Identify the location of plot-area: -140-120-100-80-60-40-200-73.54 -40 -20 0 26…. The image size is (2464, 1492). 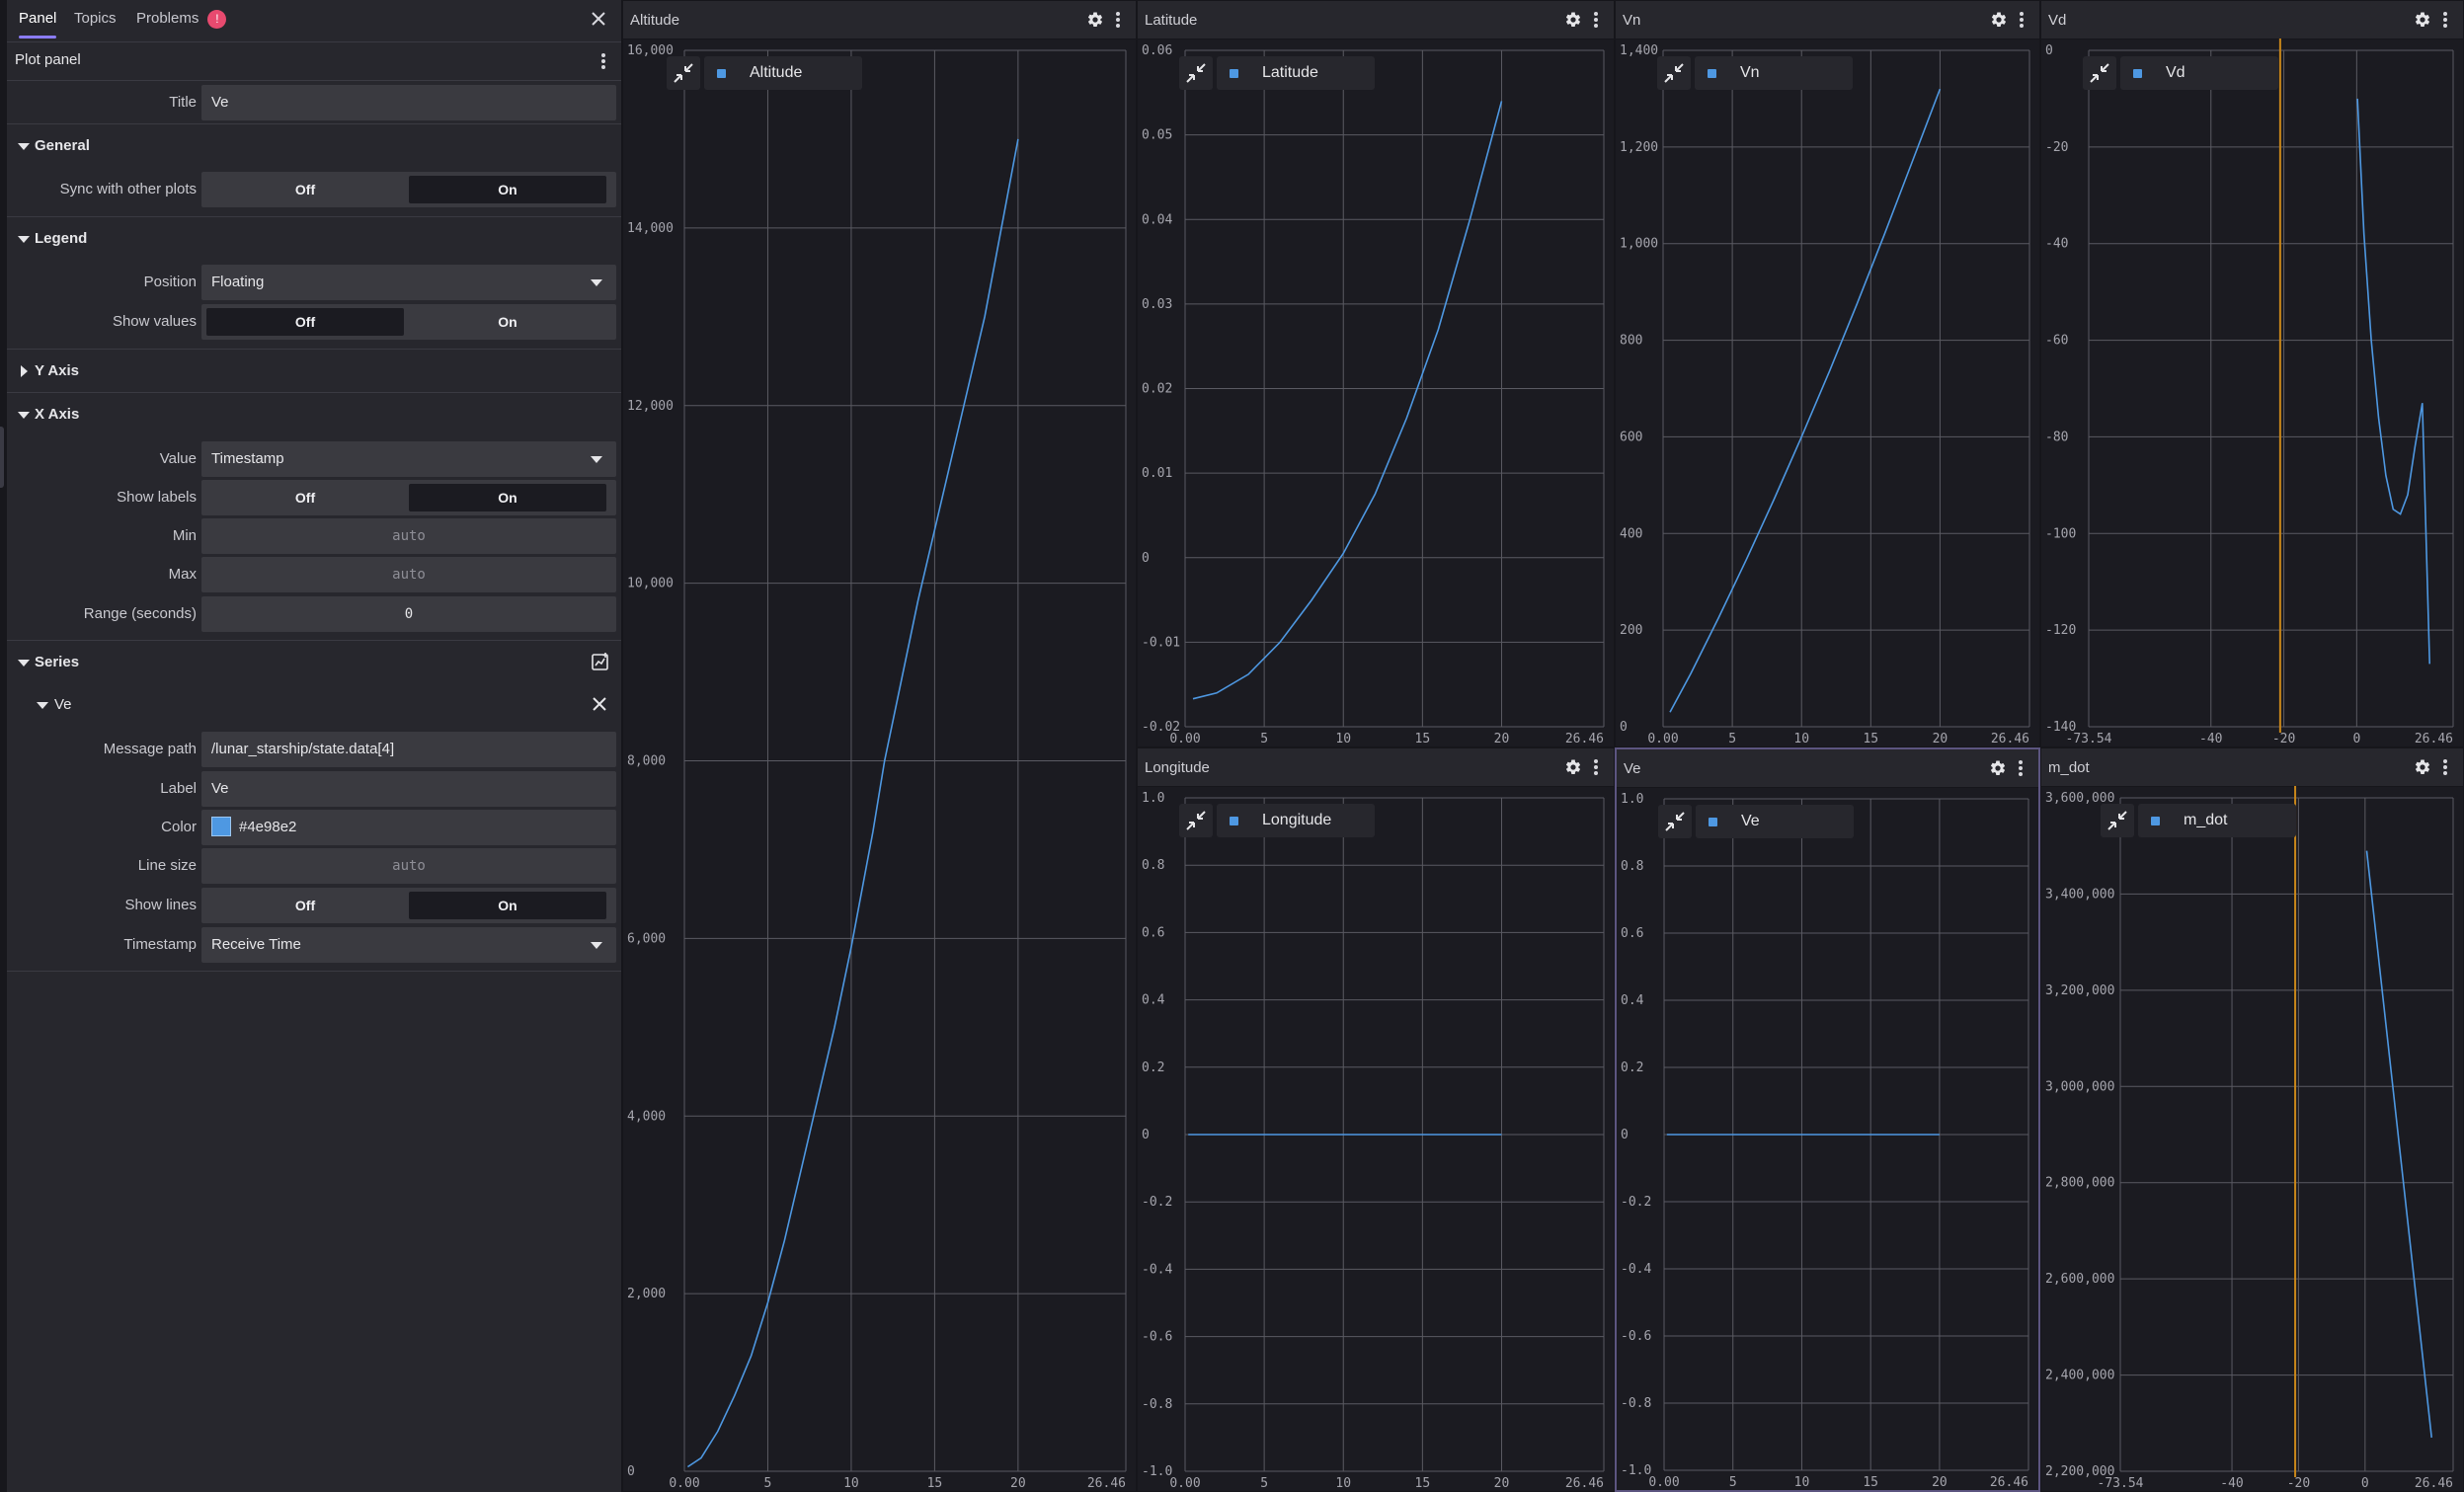
(2252, 392).